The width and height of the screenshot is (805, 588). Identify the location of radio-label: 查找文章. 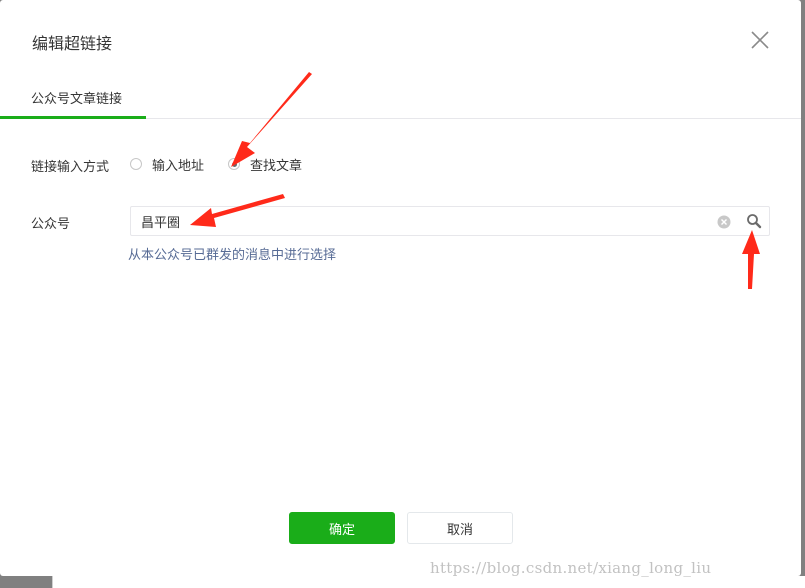
(276, 166).